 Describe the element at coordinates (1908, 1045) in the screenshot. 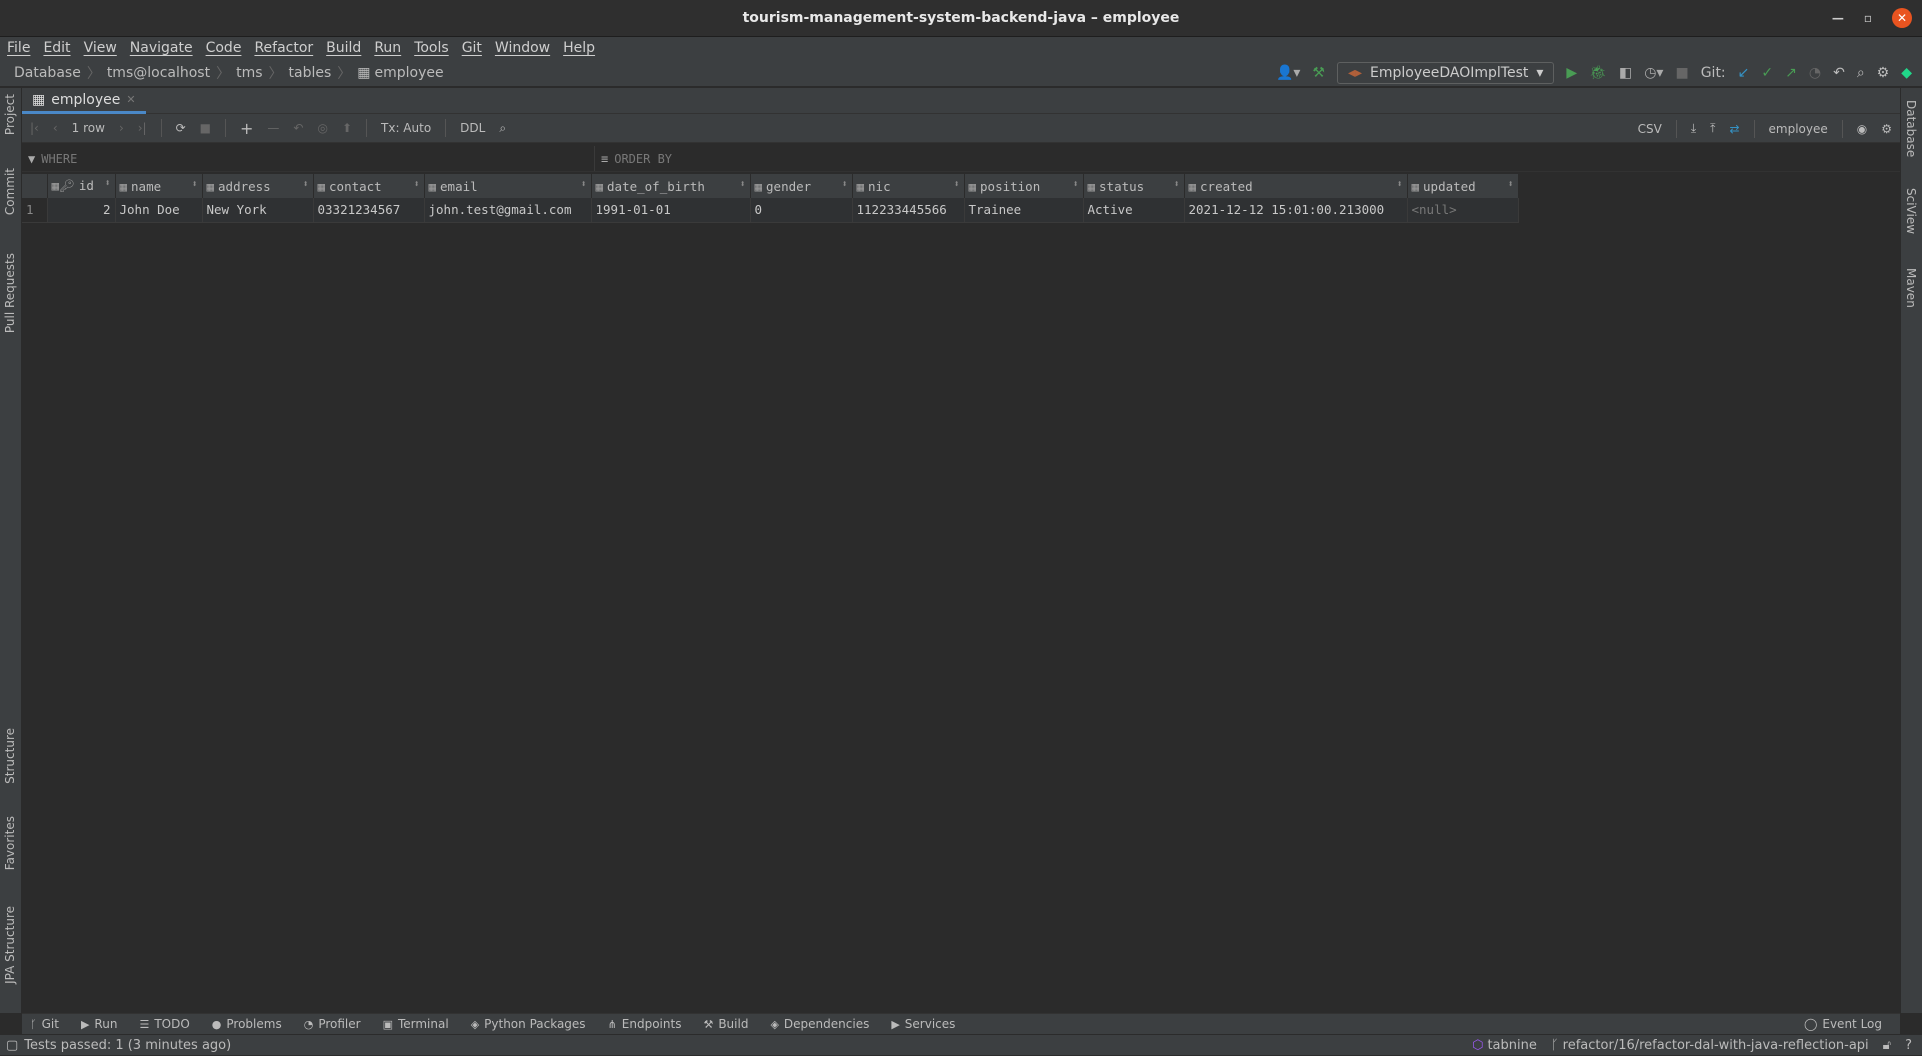

I see `help-icon: ?` at that location.